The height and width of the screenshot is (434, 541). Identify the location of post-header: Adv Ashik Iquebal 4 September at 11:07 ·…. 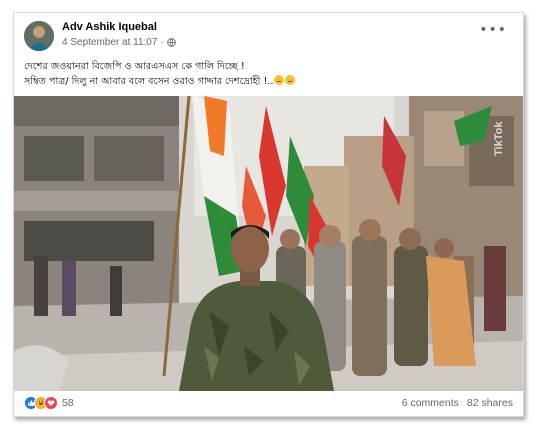
(268, 39).